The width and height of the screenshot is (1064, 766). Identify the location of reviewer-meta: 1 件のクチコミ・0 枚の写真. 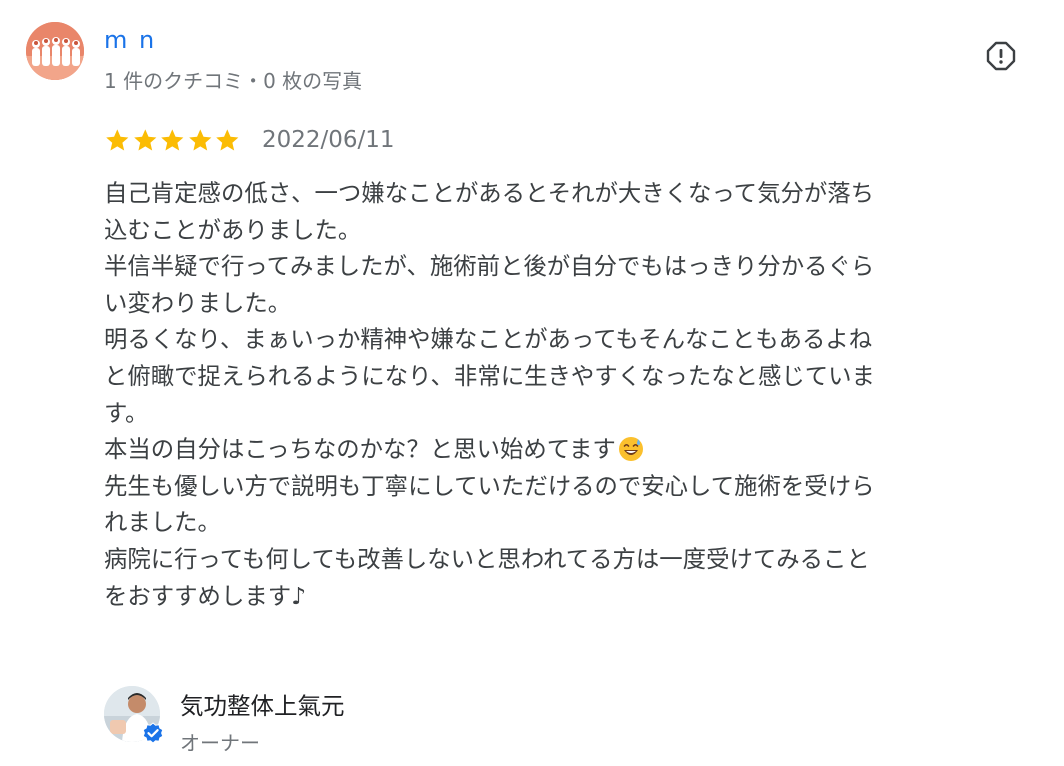
(233, 81).